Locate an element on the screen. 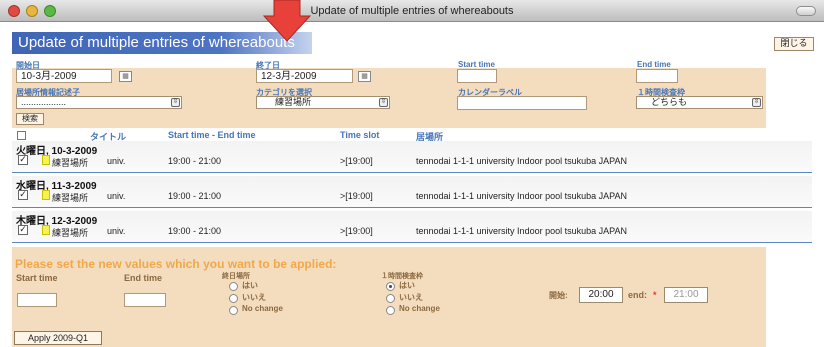 This screenshot has width=824, height=347. onehour-select-value: どちらも is located at coordinates (669, 102).